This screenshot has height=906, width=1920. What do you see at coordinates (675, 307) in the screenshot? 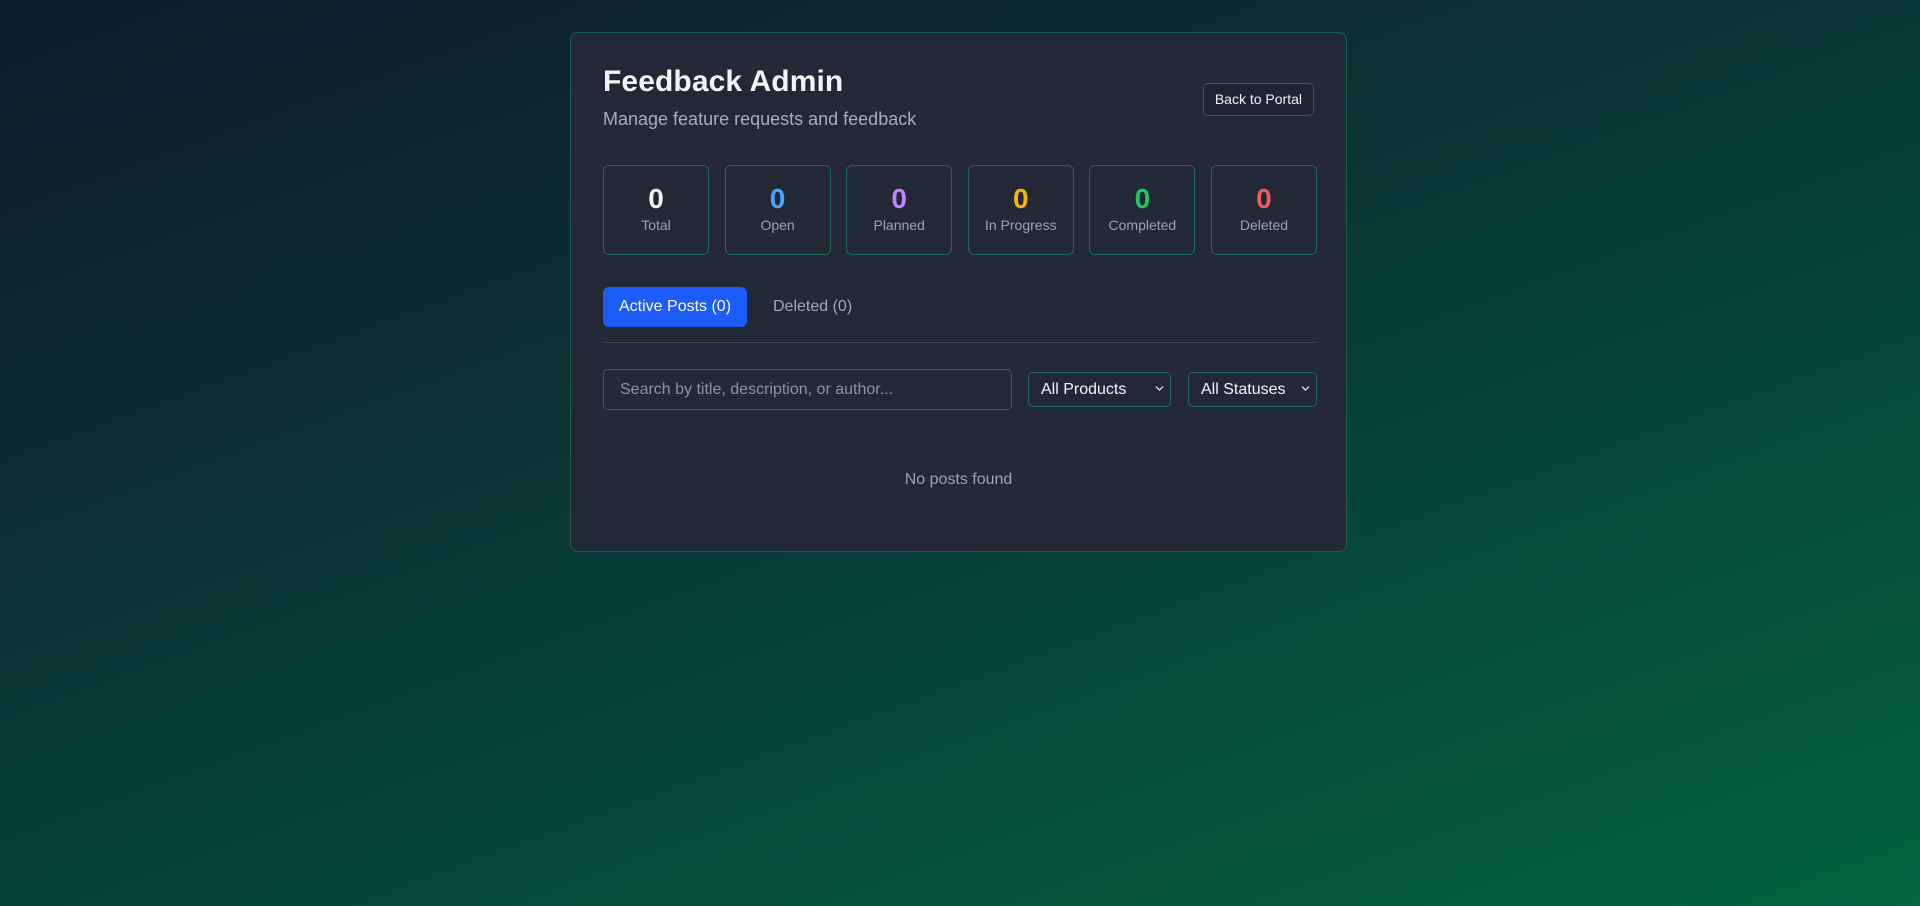
I see `tab-active-posts: Active Posts (0)` at bounding box center [675, 307].